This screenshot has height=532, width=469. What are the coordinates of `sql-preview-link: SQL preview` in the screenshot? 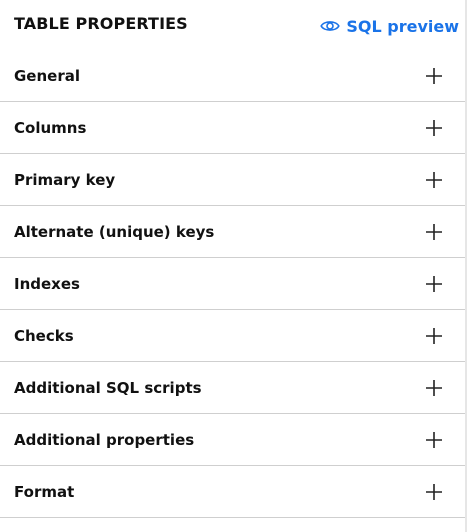 It's located at (389, 26).